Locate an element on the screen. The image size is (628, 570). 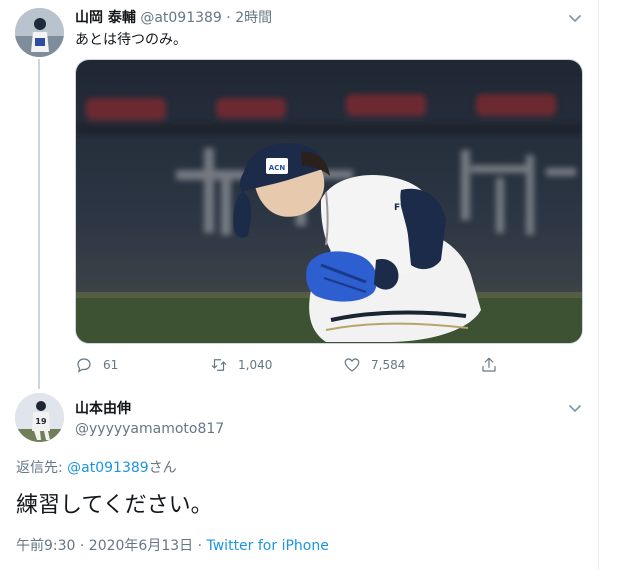
retweet-button: 1,040 is located at coordinates (241, 365).